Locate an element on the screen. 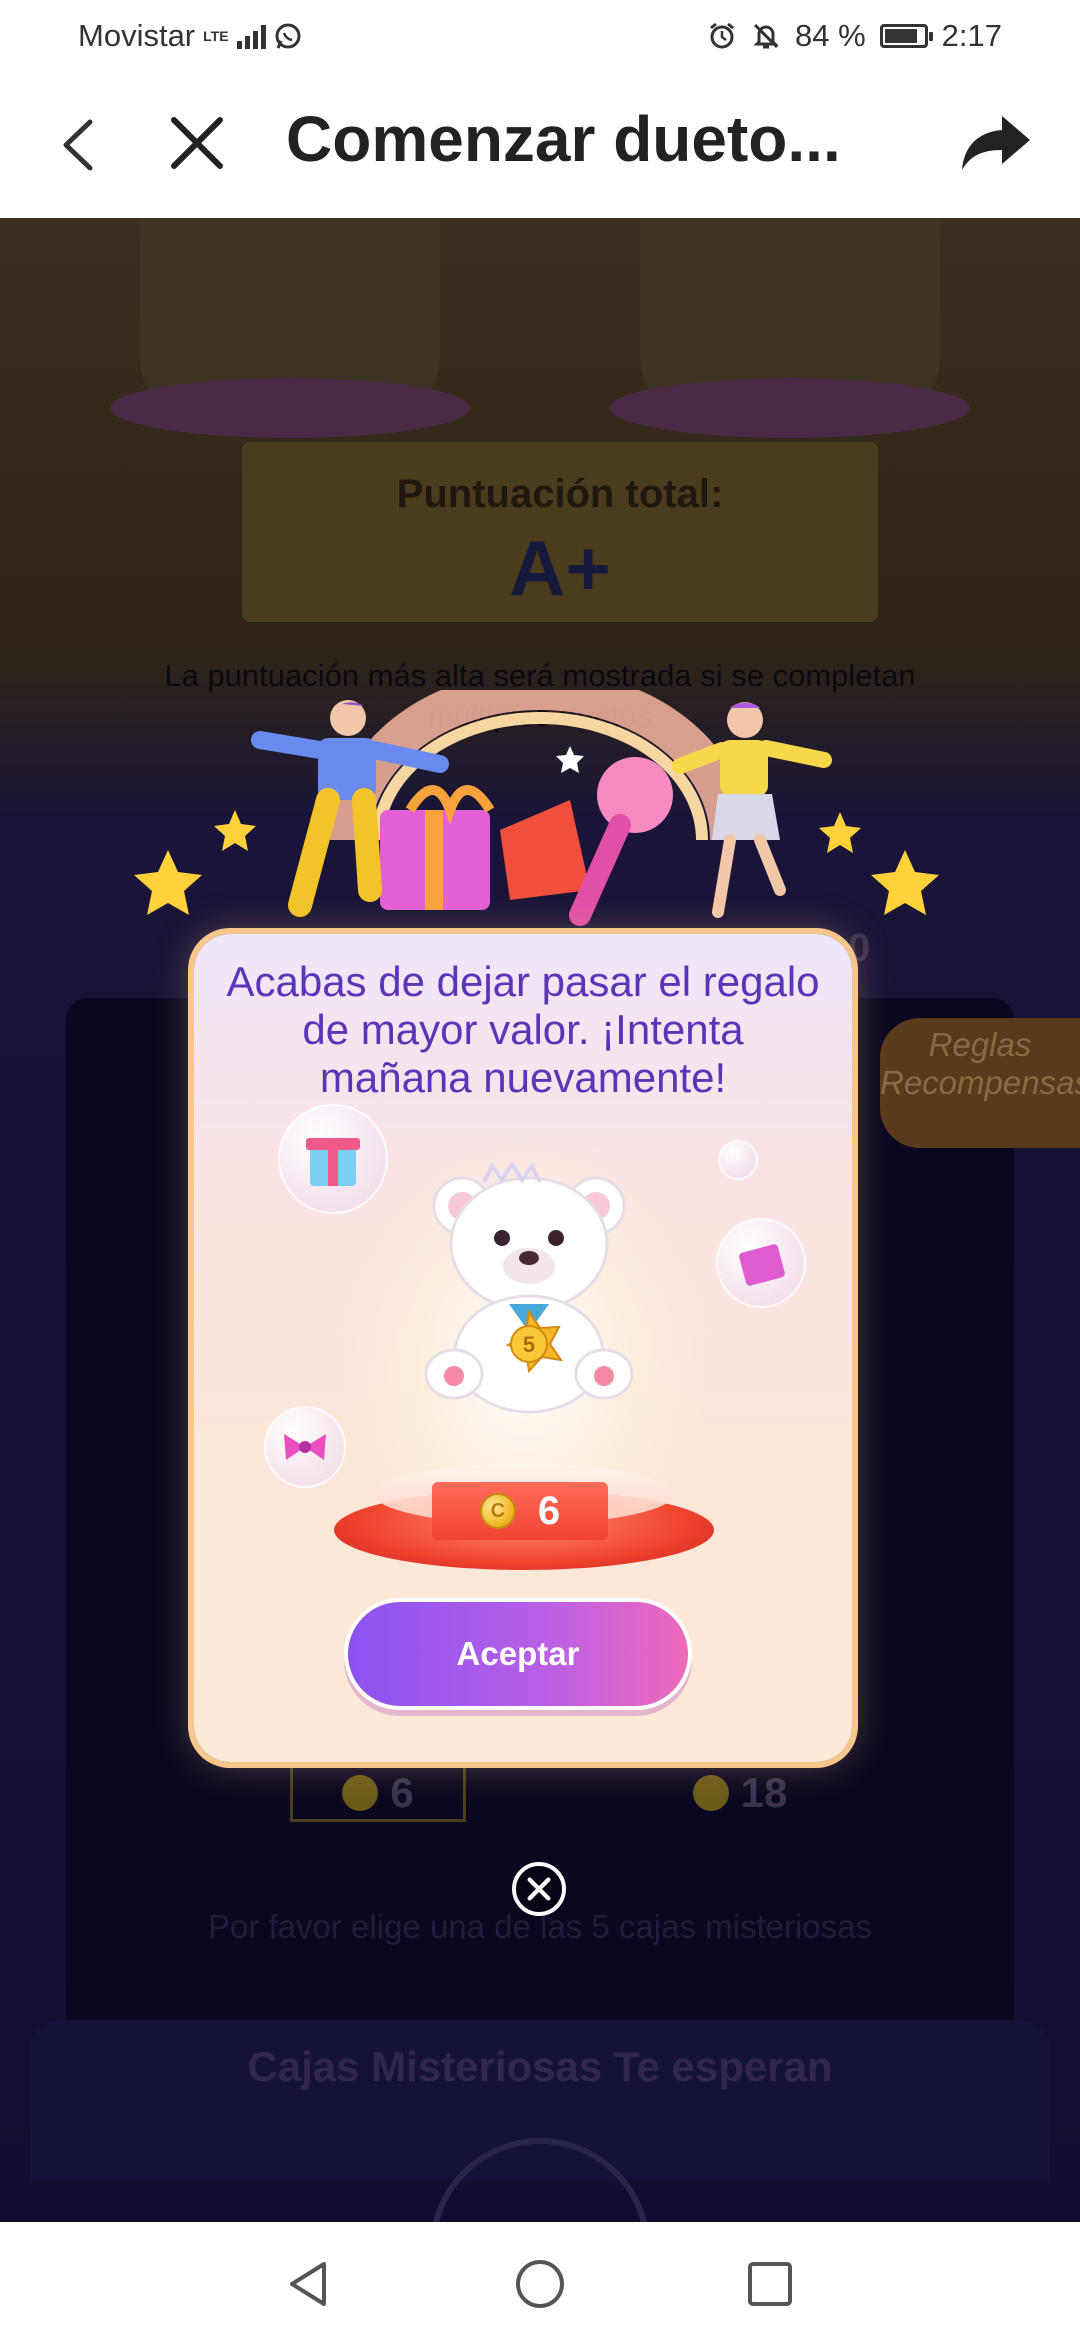 This screenshot has width=1080, height=2340. left-price-value: 6 is located at coordinates (402, 1792).